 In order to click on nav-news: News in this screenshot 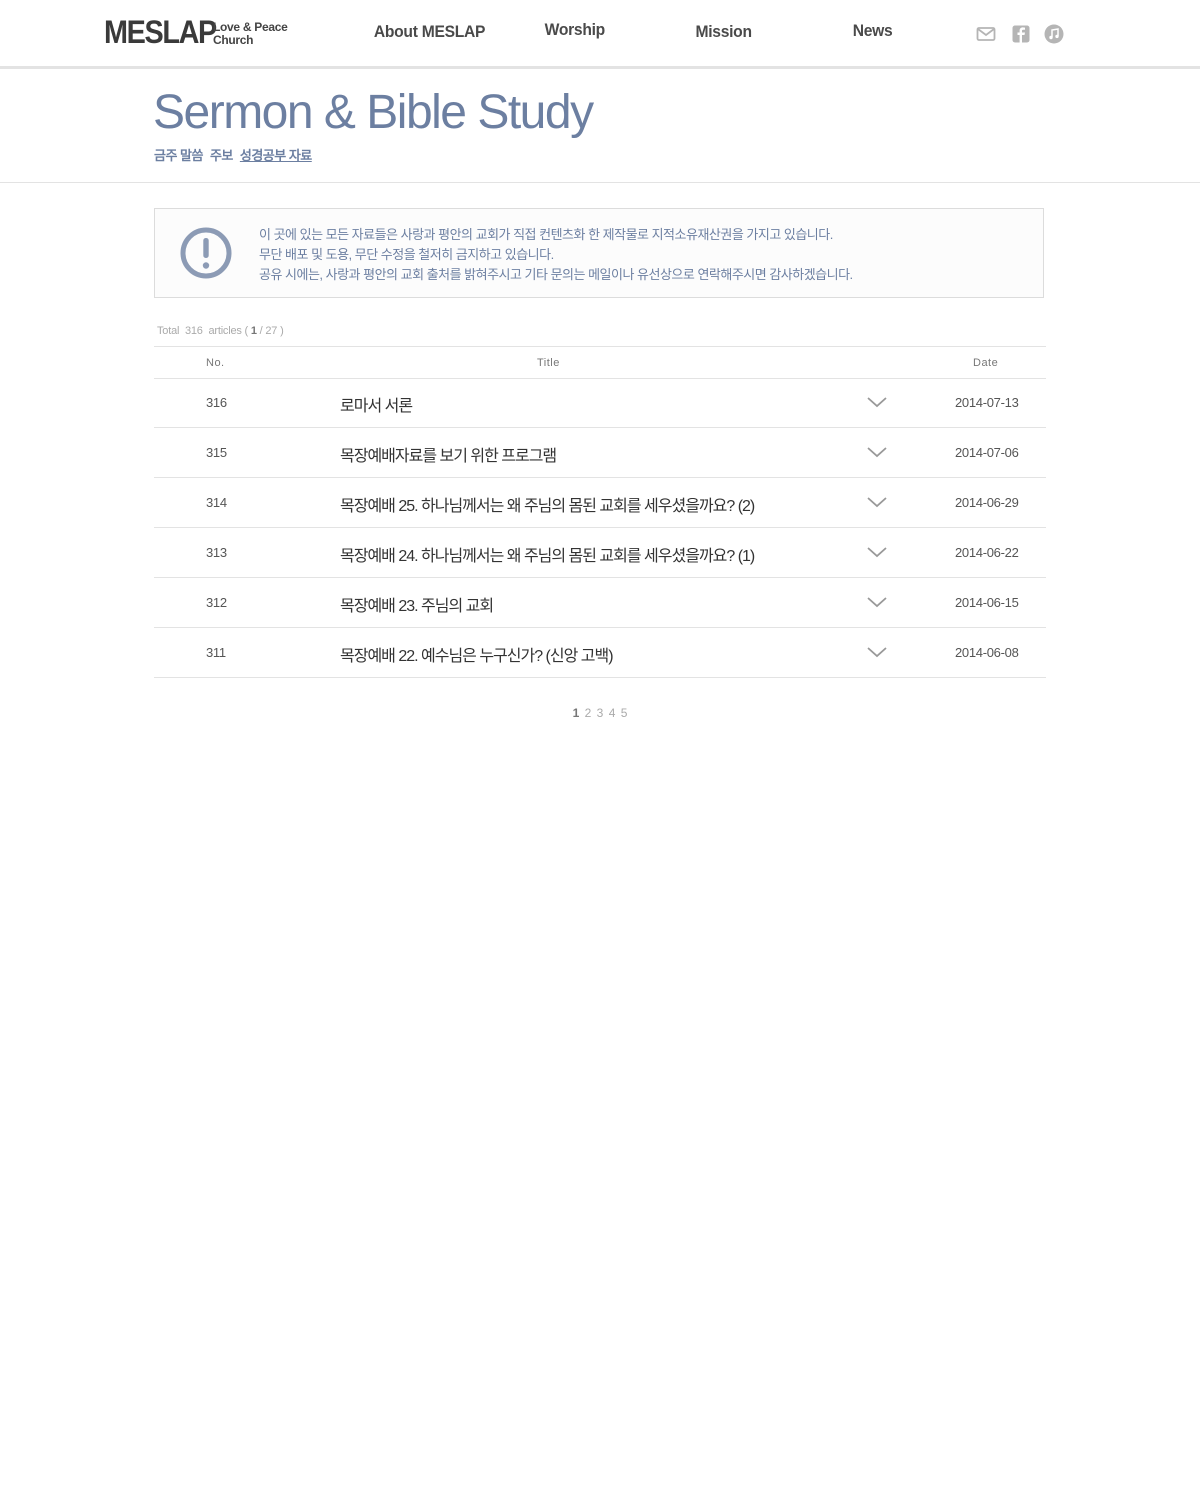, I will do `click(873, 31)`.